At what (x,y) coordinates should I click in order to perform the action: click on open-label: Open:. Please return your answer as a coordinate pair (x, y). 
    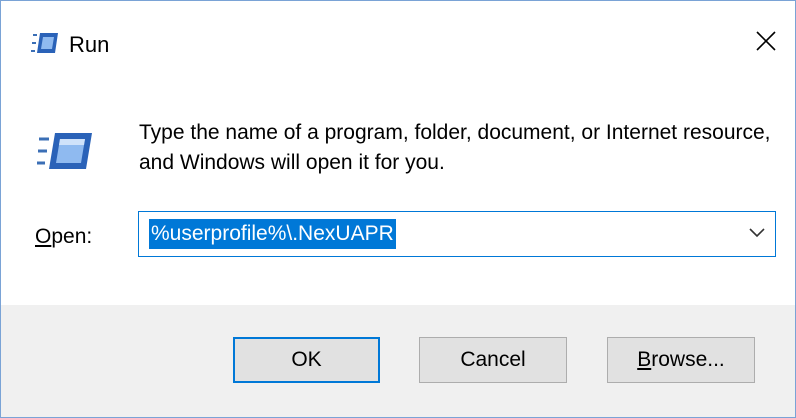
    Looking at the image, I should click on (63, 237).